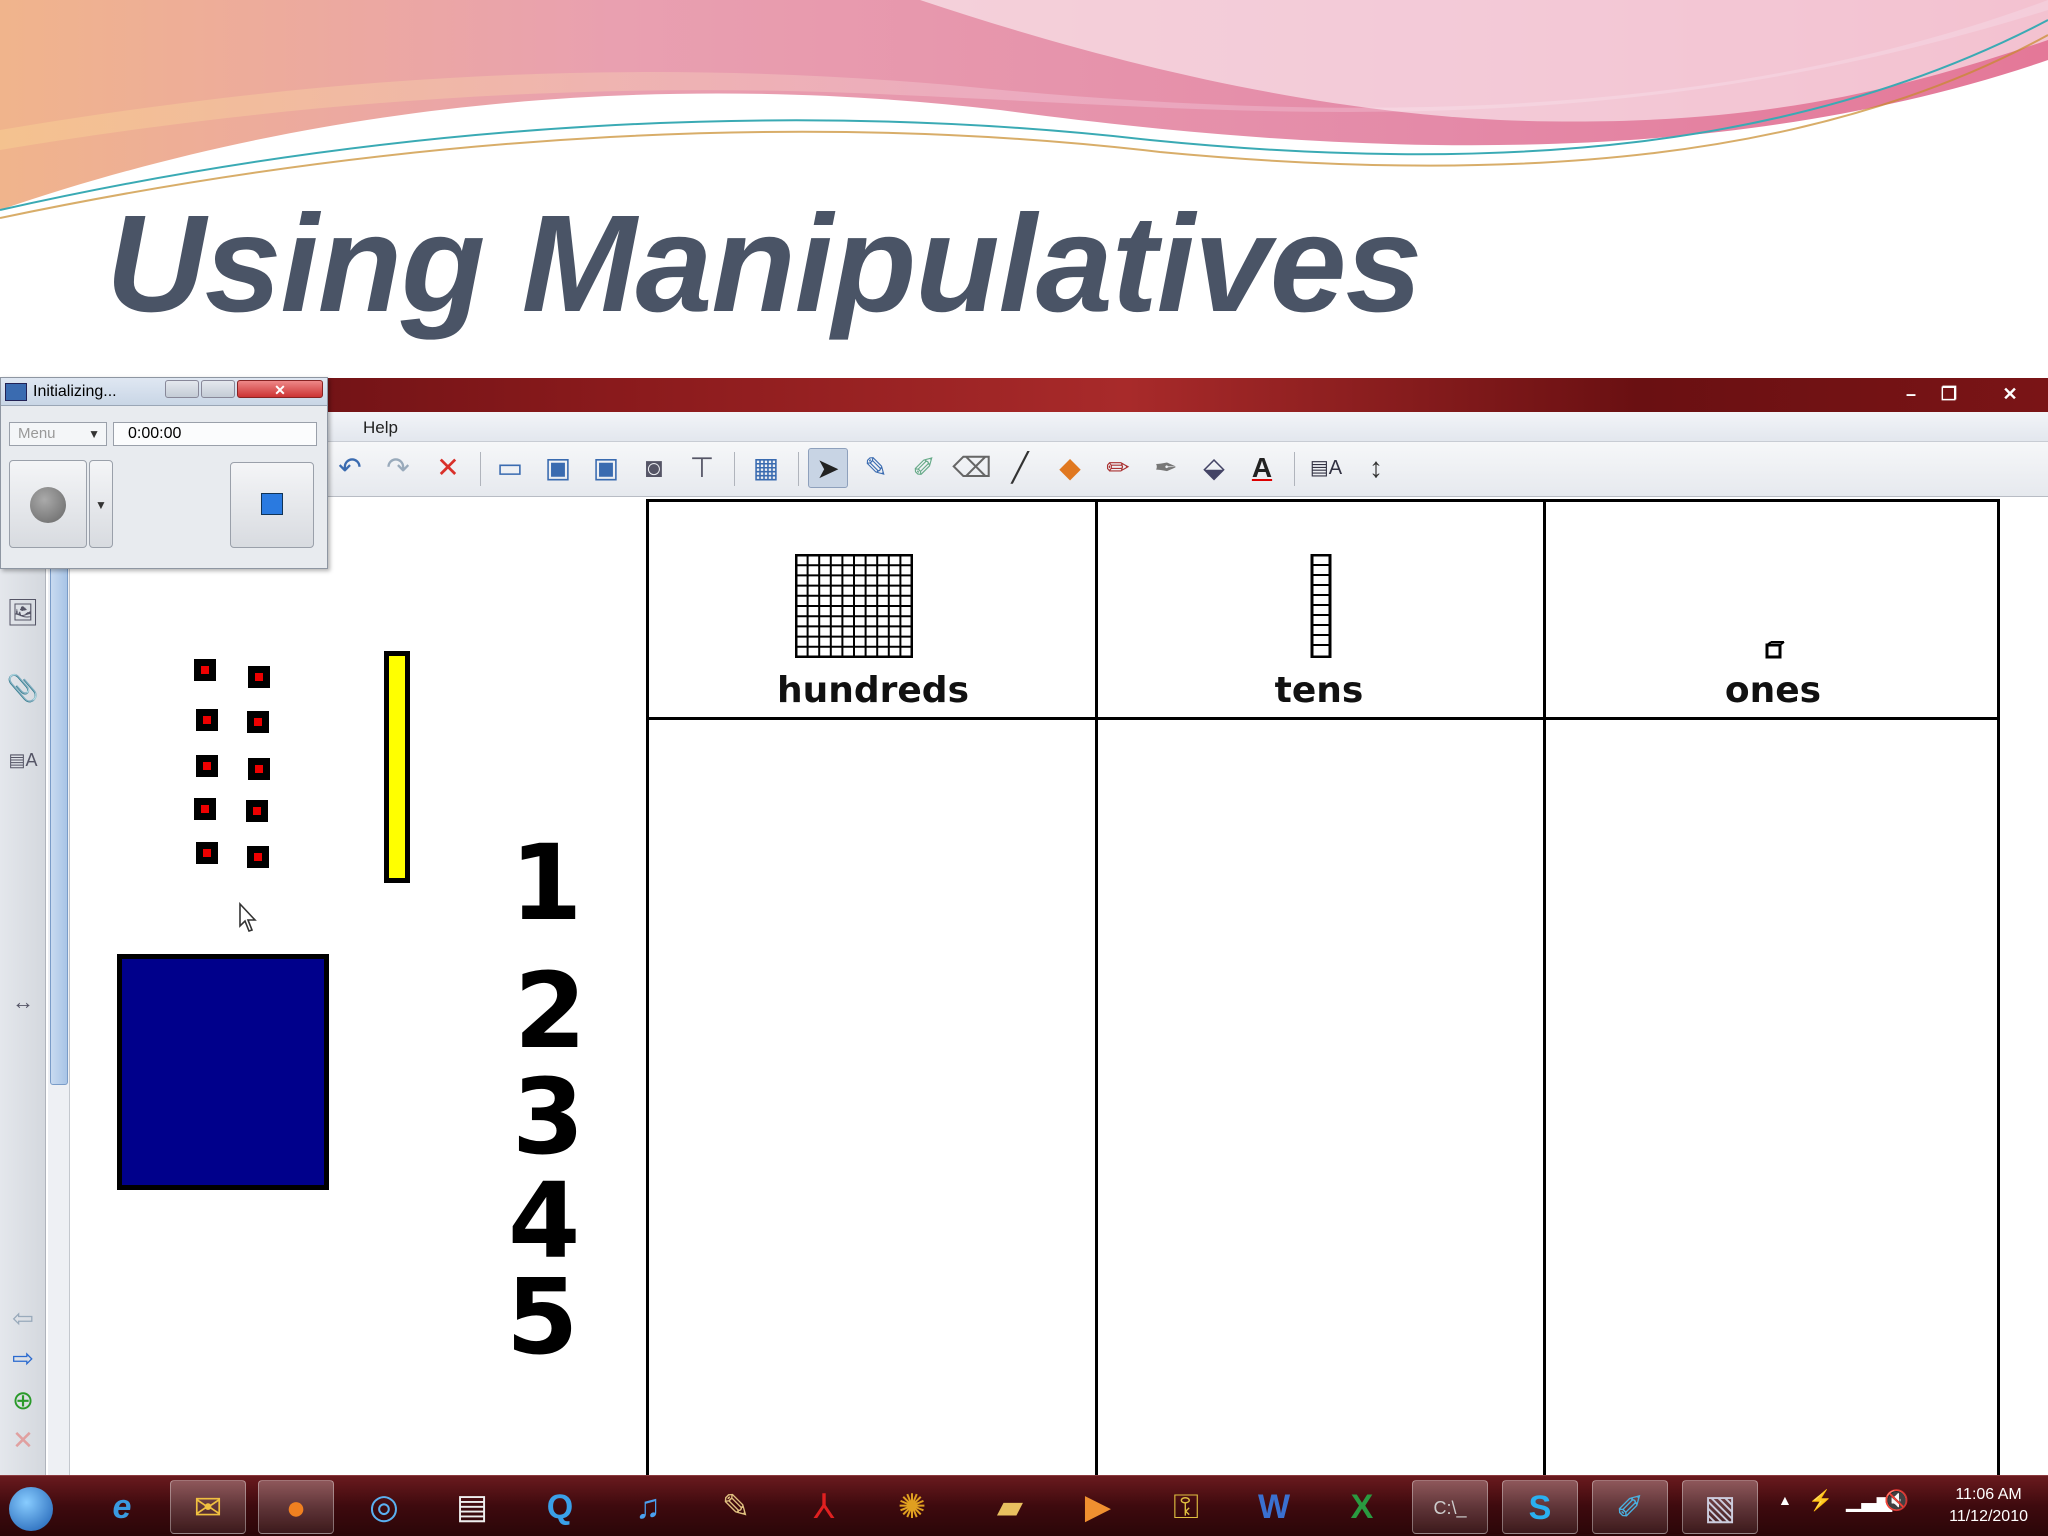 This screenshot has height=1536, width=2048. What do you see at coordinates (736, 1507) in the screenshot?
I see `paint-icon: ✎` at bounding box center [736, 1507].